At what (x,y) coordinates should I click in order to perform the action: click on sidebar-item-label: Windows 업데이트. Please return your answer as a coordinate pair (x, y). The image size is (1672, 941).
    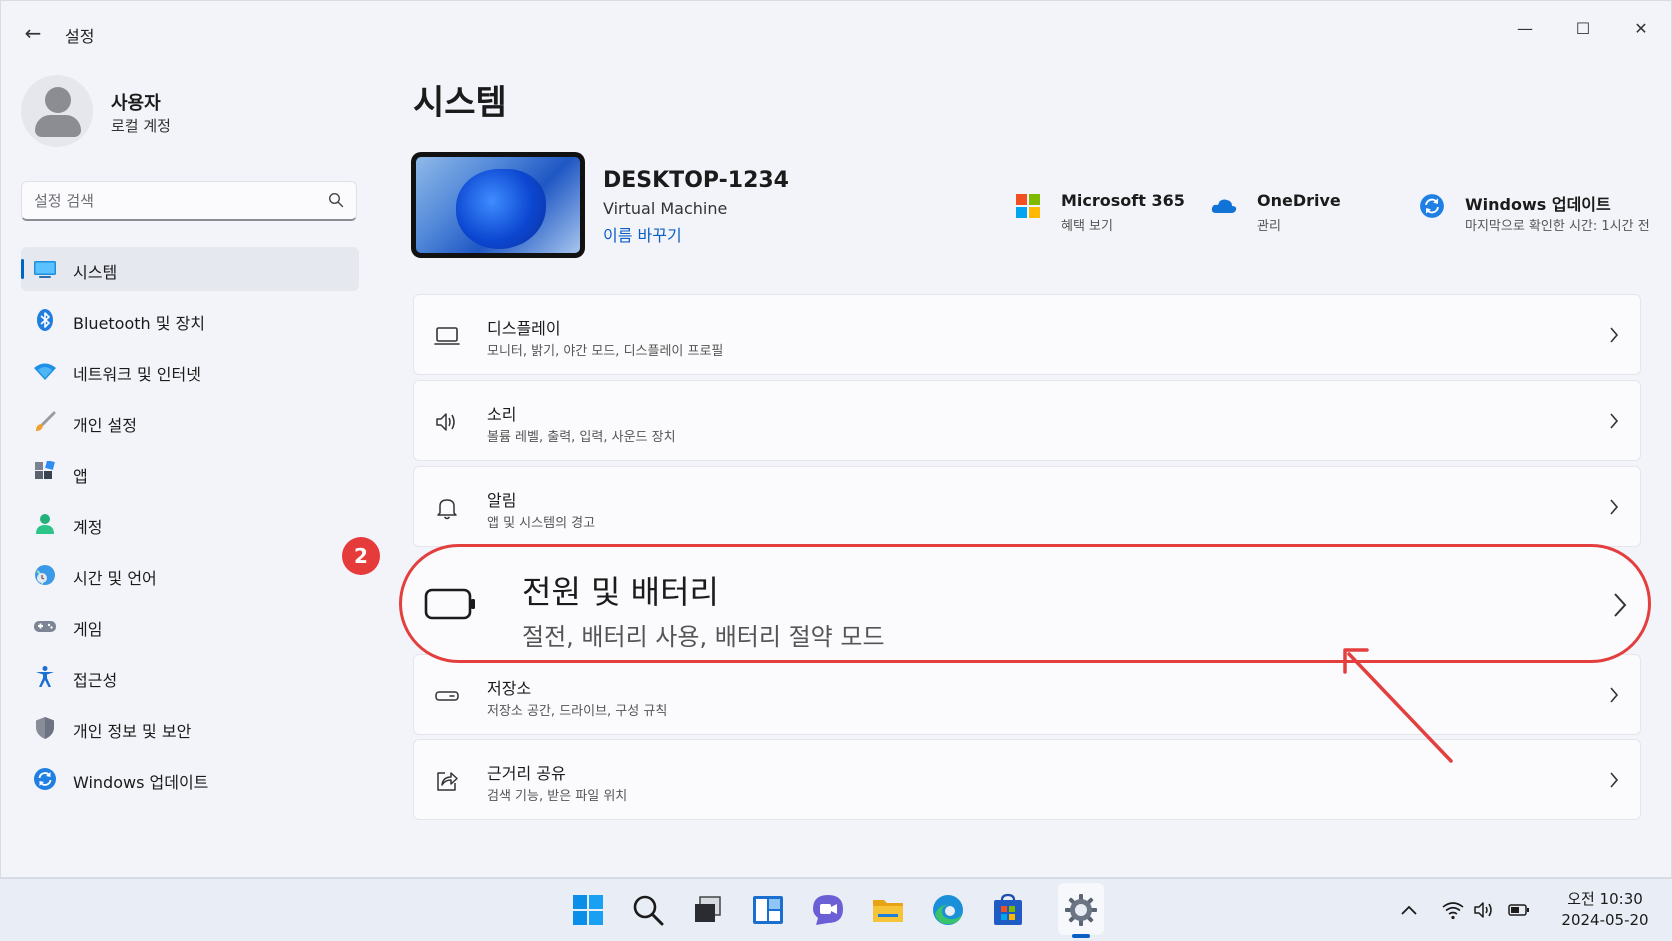
    Looking at the image, I should click on (141, 782).